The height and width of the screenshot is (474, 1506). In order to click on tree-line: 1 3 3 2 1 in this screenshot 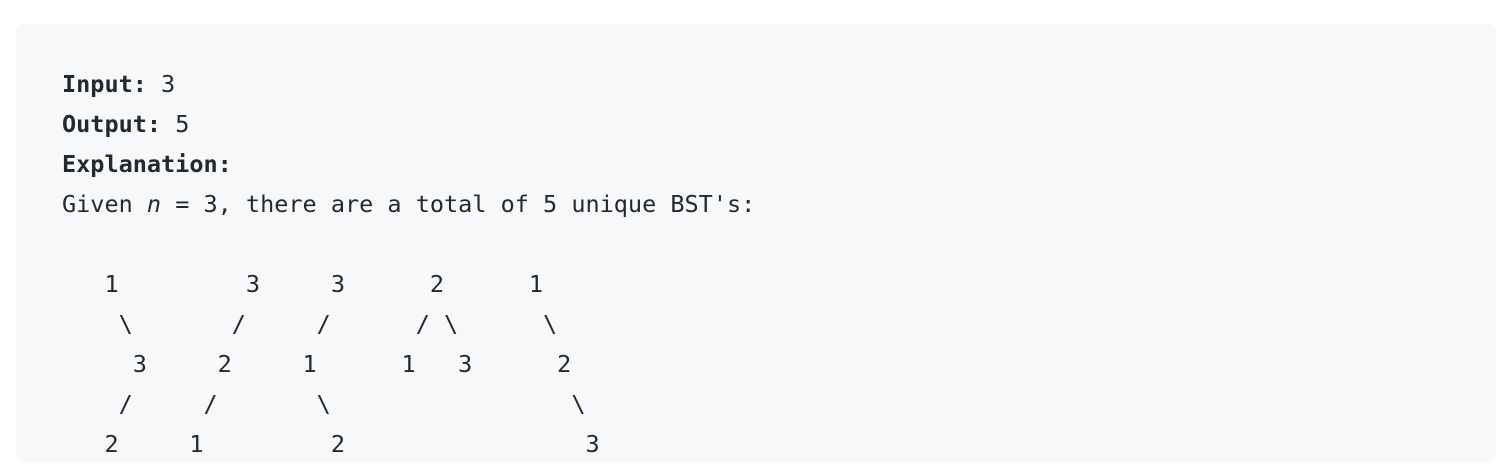, I will do `click(303, 284)`.